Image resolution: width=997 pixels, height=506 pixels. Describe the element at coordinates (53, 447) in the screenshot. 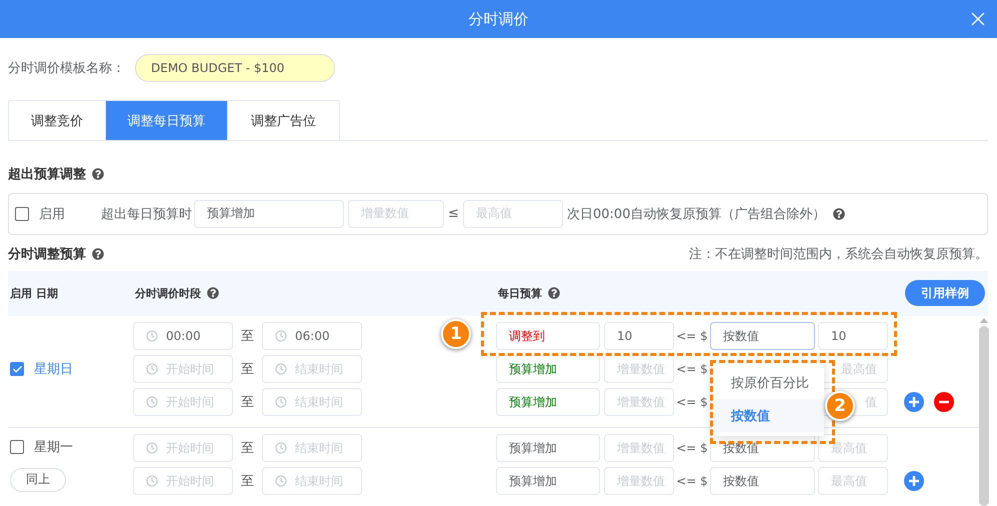

I see `day-label: 星期一` at that location.